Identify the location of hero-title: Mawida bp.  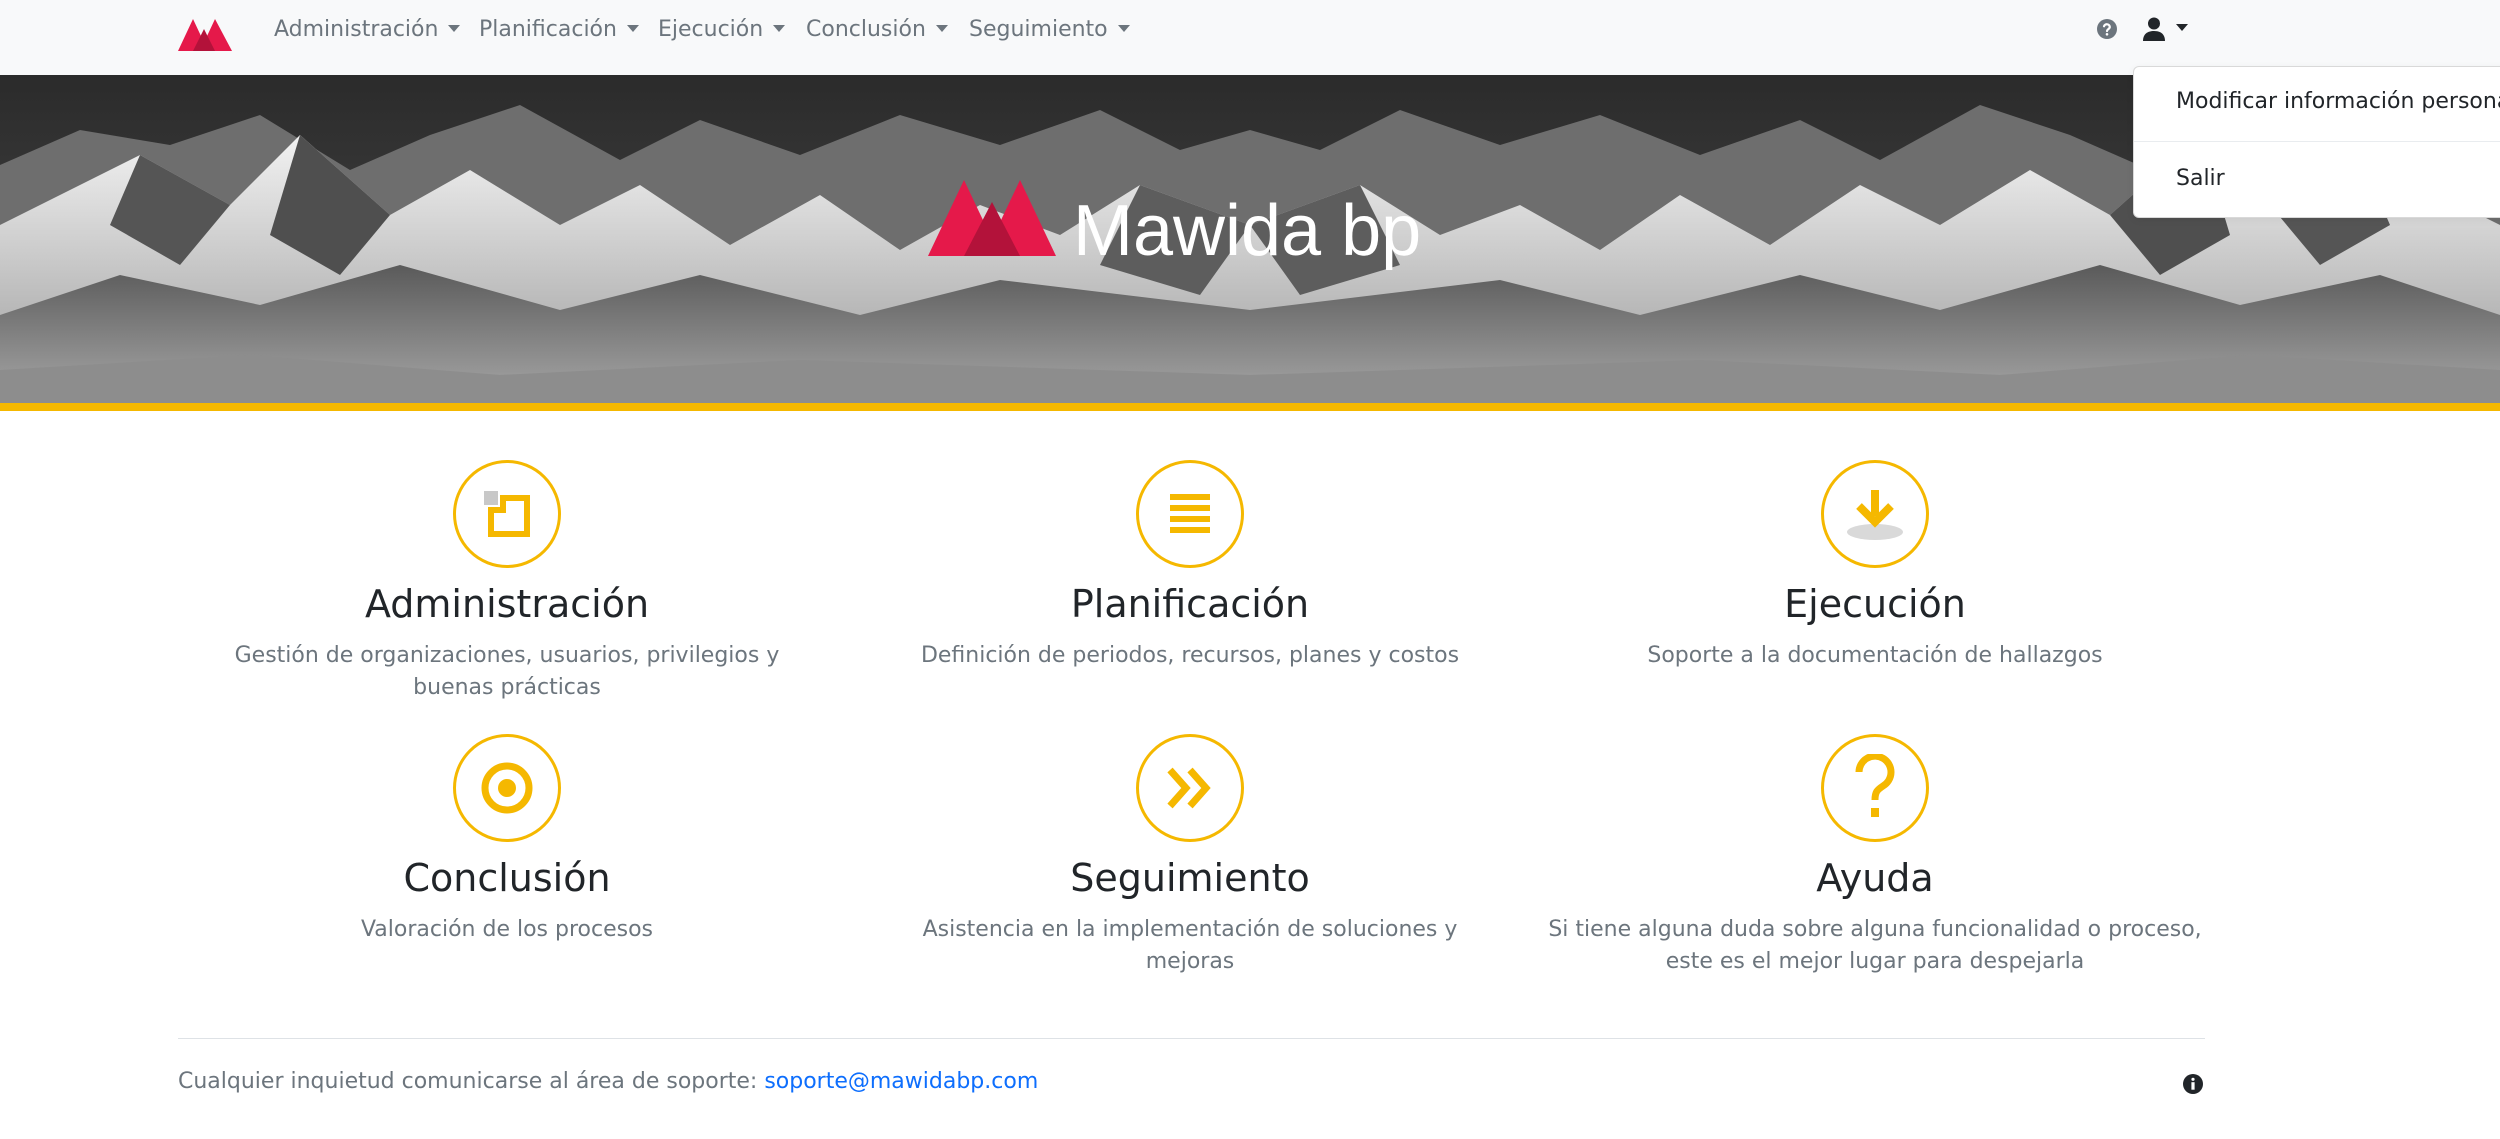
(1247, 231).